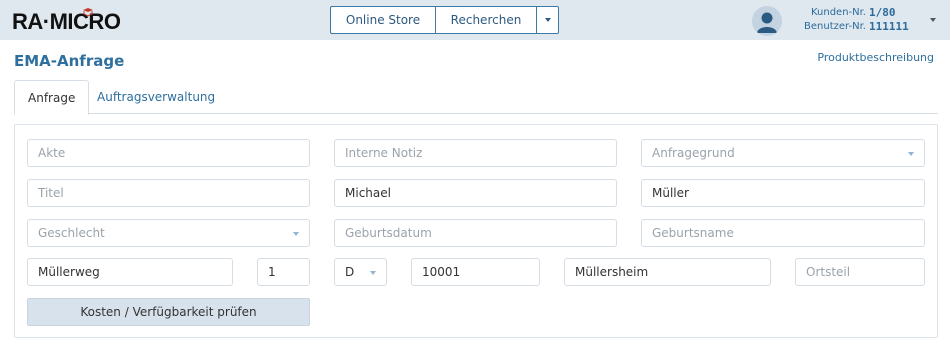 The height and width of the screenshot is (350, 950). What do you see at coordinates (283, 272) in the screenshot?
I see `hausnummer-input: 1` at bounding box center [283, 272].